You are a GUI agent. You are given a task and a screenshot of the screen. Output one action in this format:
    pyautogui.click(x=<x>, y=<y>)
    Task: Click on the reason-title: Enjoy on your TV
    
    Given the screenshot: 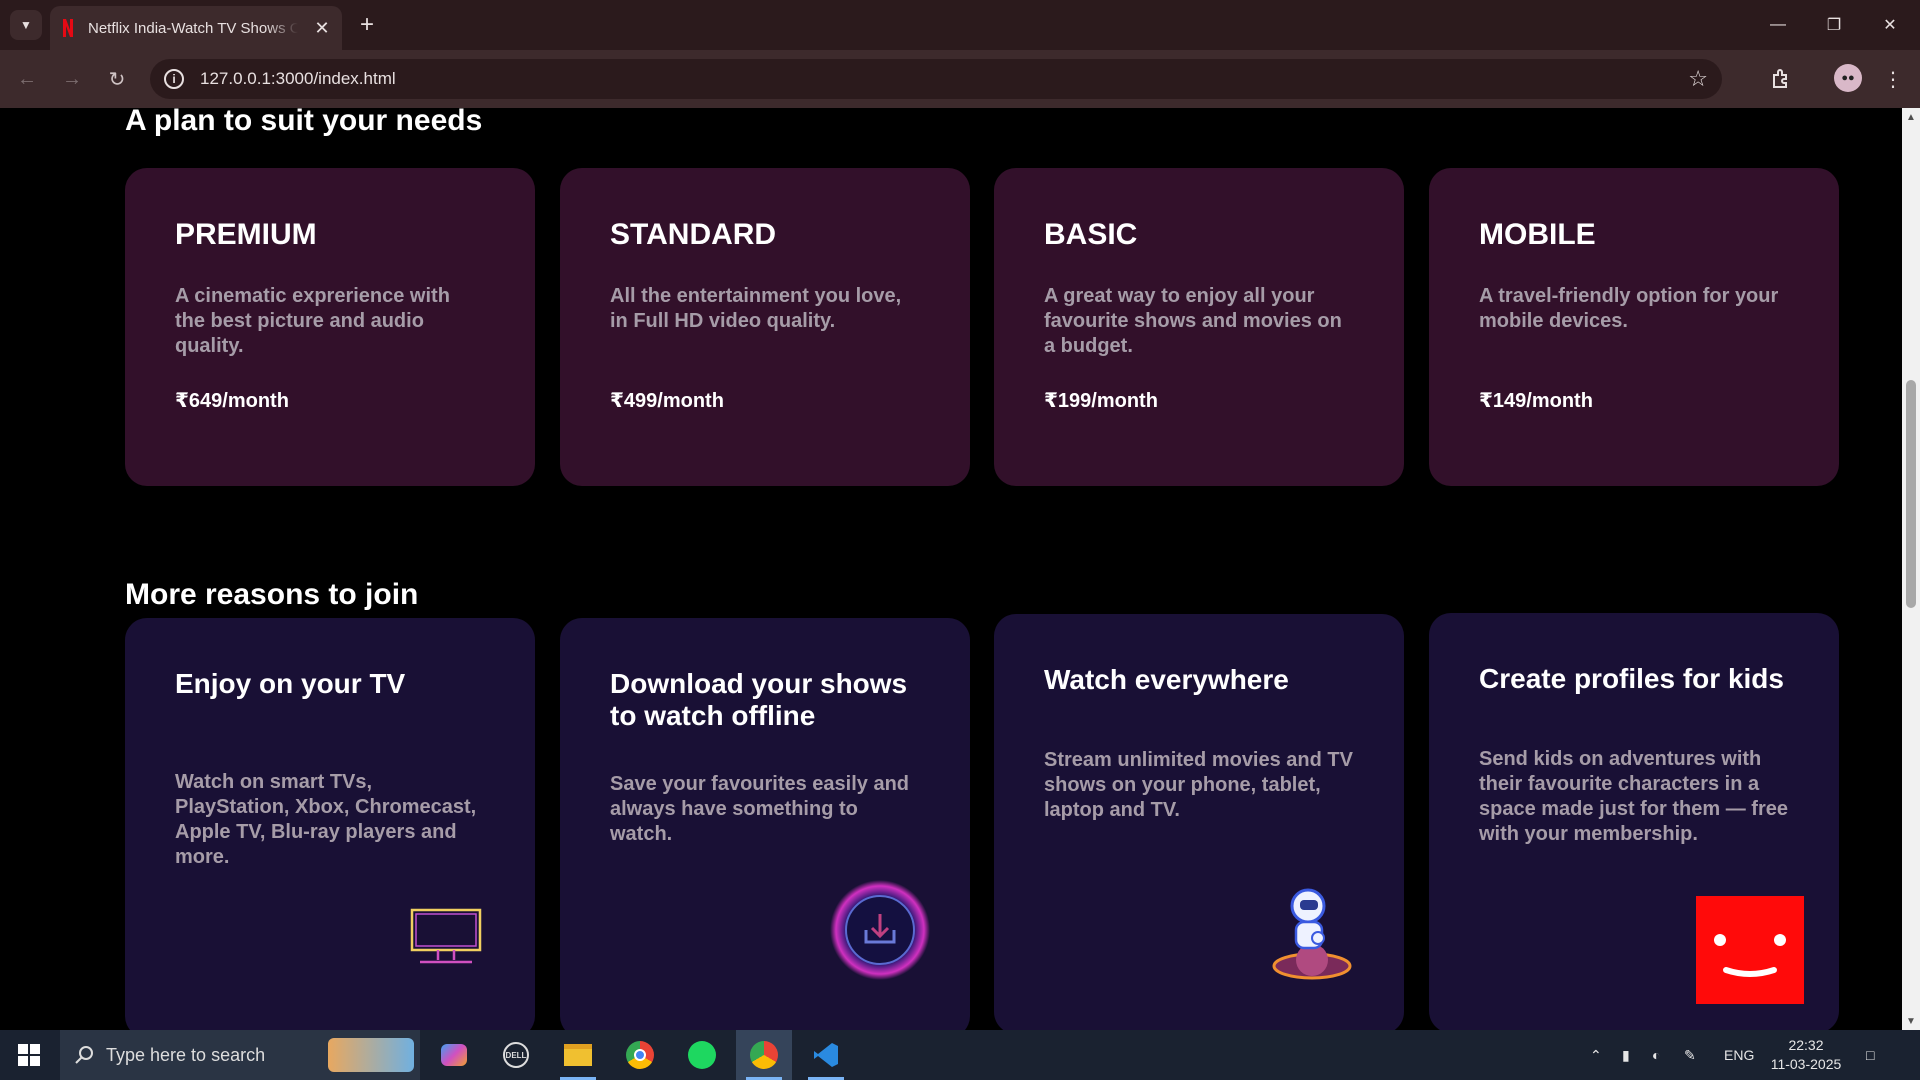 What is the action you would take?
    pyautogui.click(x=290, y=683)
    